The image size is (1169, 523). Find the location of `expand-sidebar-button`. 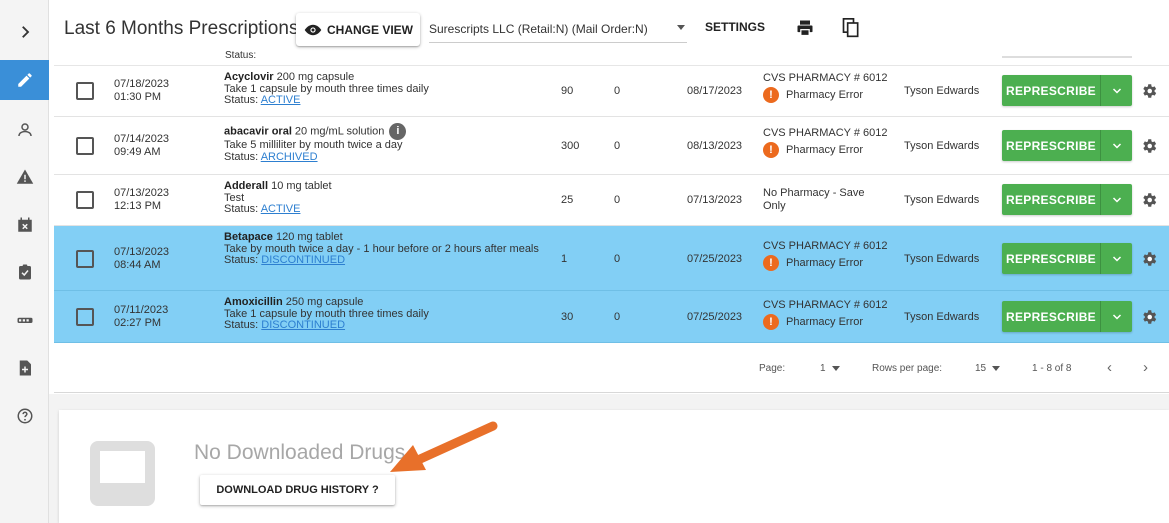

expand-sidebar-button is located at coordinates (24, 32).